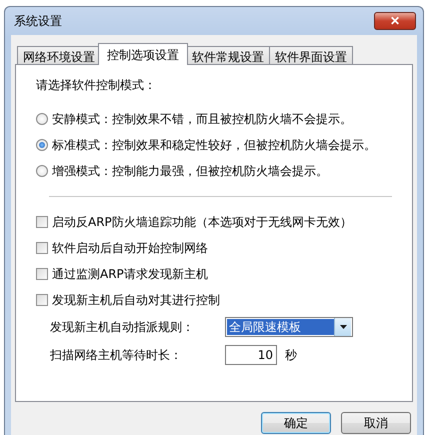 Image resolution: width=430 pixels, height=435 pixels. I want to click on field-label: 扫描网络主机等待时长：, so click(116, 355).